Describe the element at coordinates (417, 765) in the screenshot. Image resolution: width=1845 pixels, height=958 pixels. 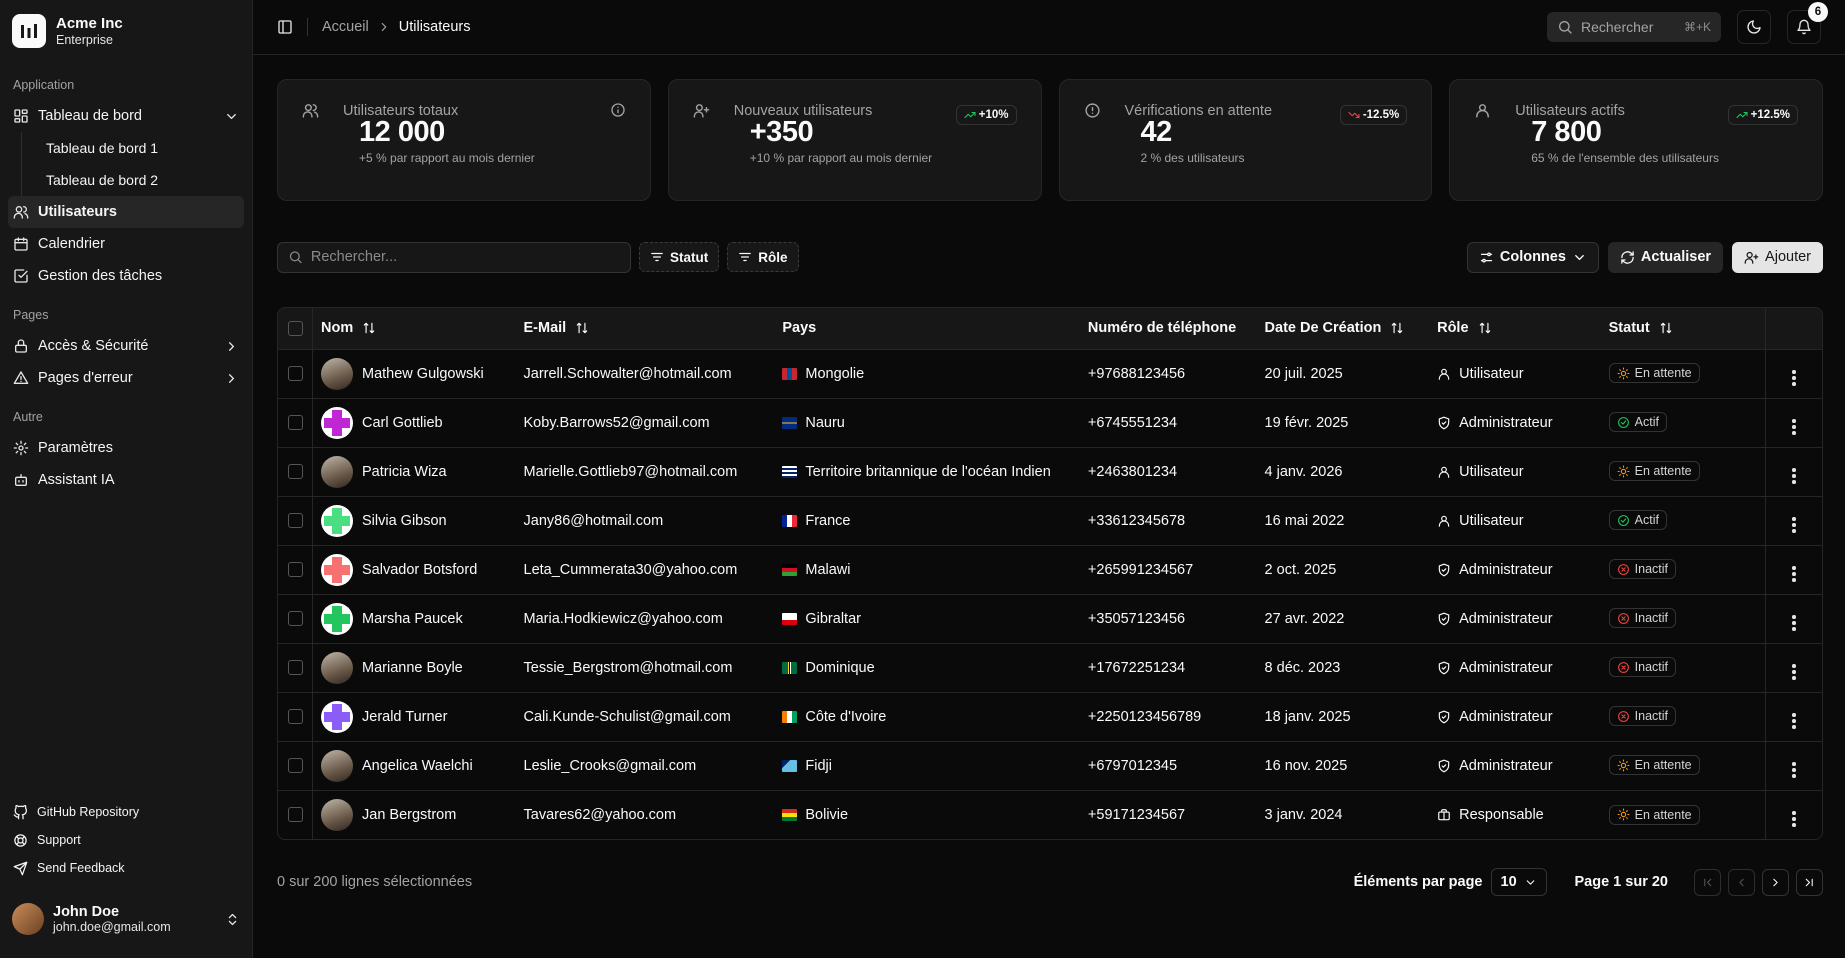
I see `user-name: Angelica Waelchi` at that location.